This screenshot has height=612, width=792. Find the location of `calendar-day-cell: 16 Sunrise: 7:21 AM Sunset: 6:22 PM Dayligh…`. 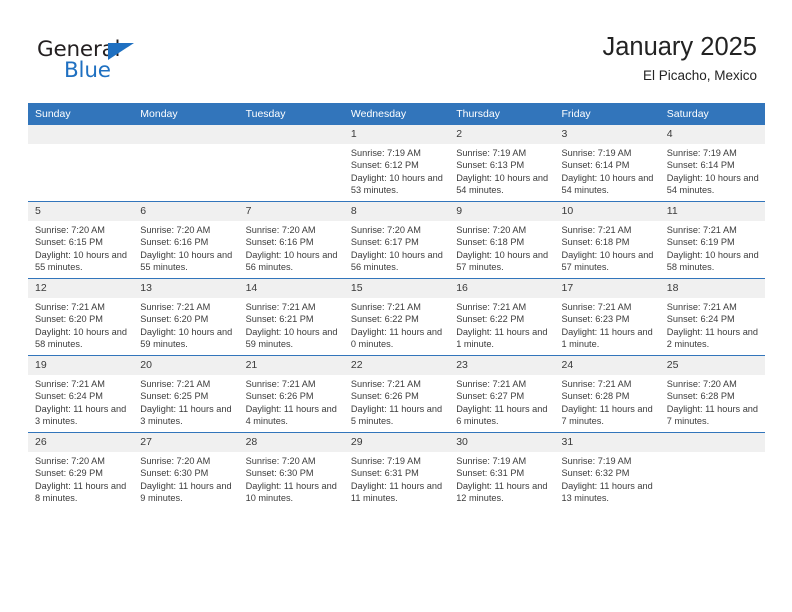

calendar-day-cell: 16 Sunrise: 7:21 AM Sunset: 6:22 PM Dayligh… is located at coordinates (502, 317).